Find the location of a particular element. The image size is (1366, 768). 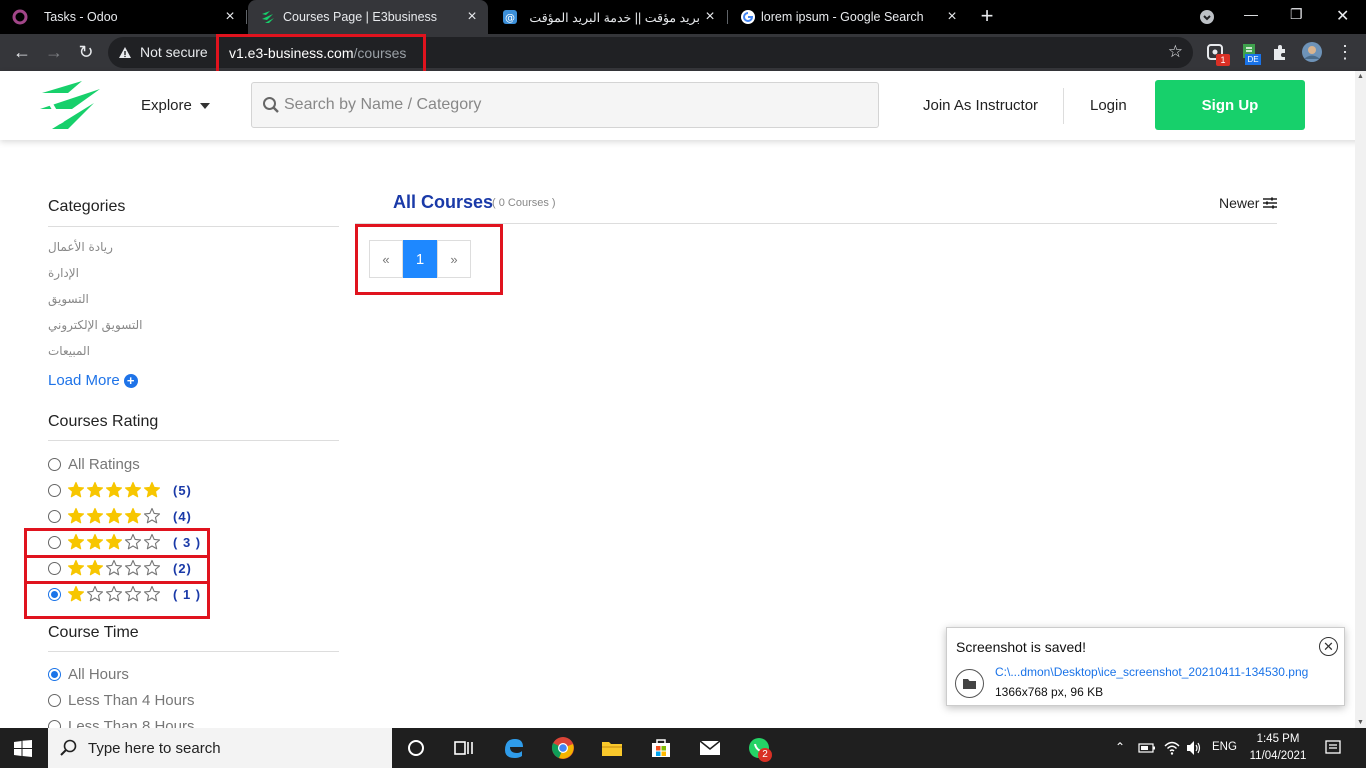

time-option: Less Than 4 Hours is located at coordinates (121, 700).